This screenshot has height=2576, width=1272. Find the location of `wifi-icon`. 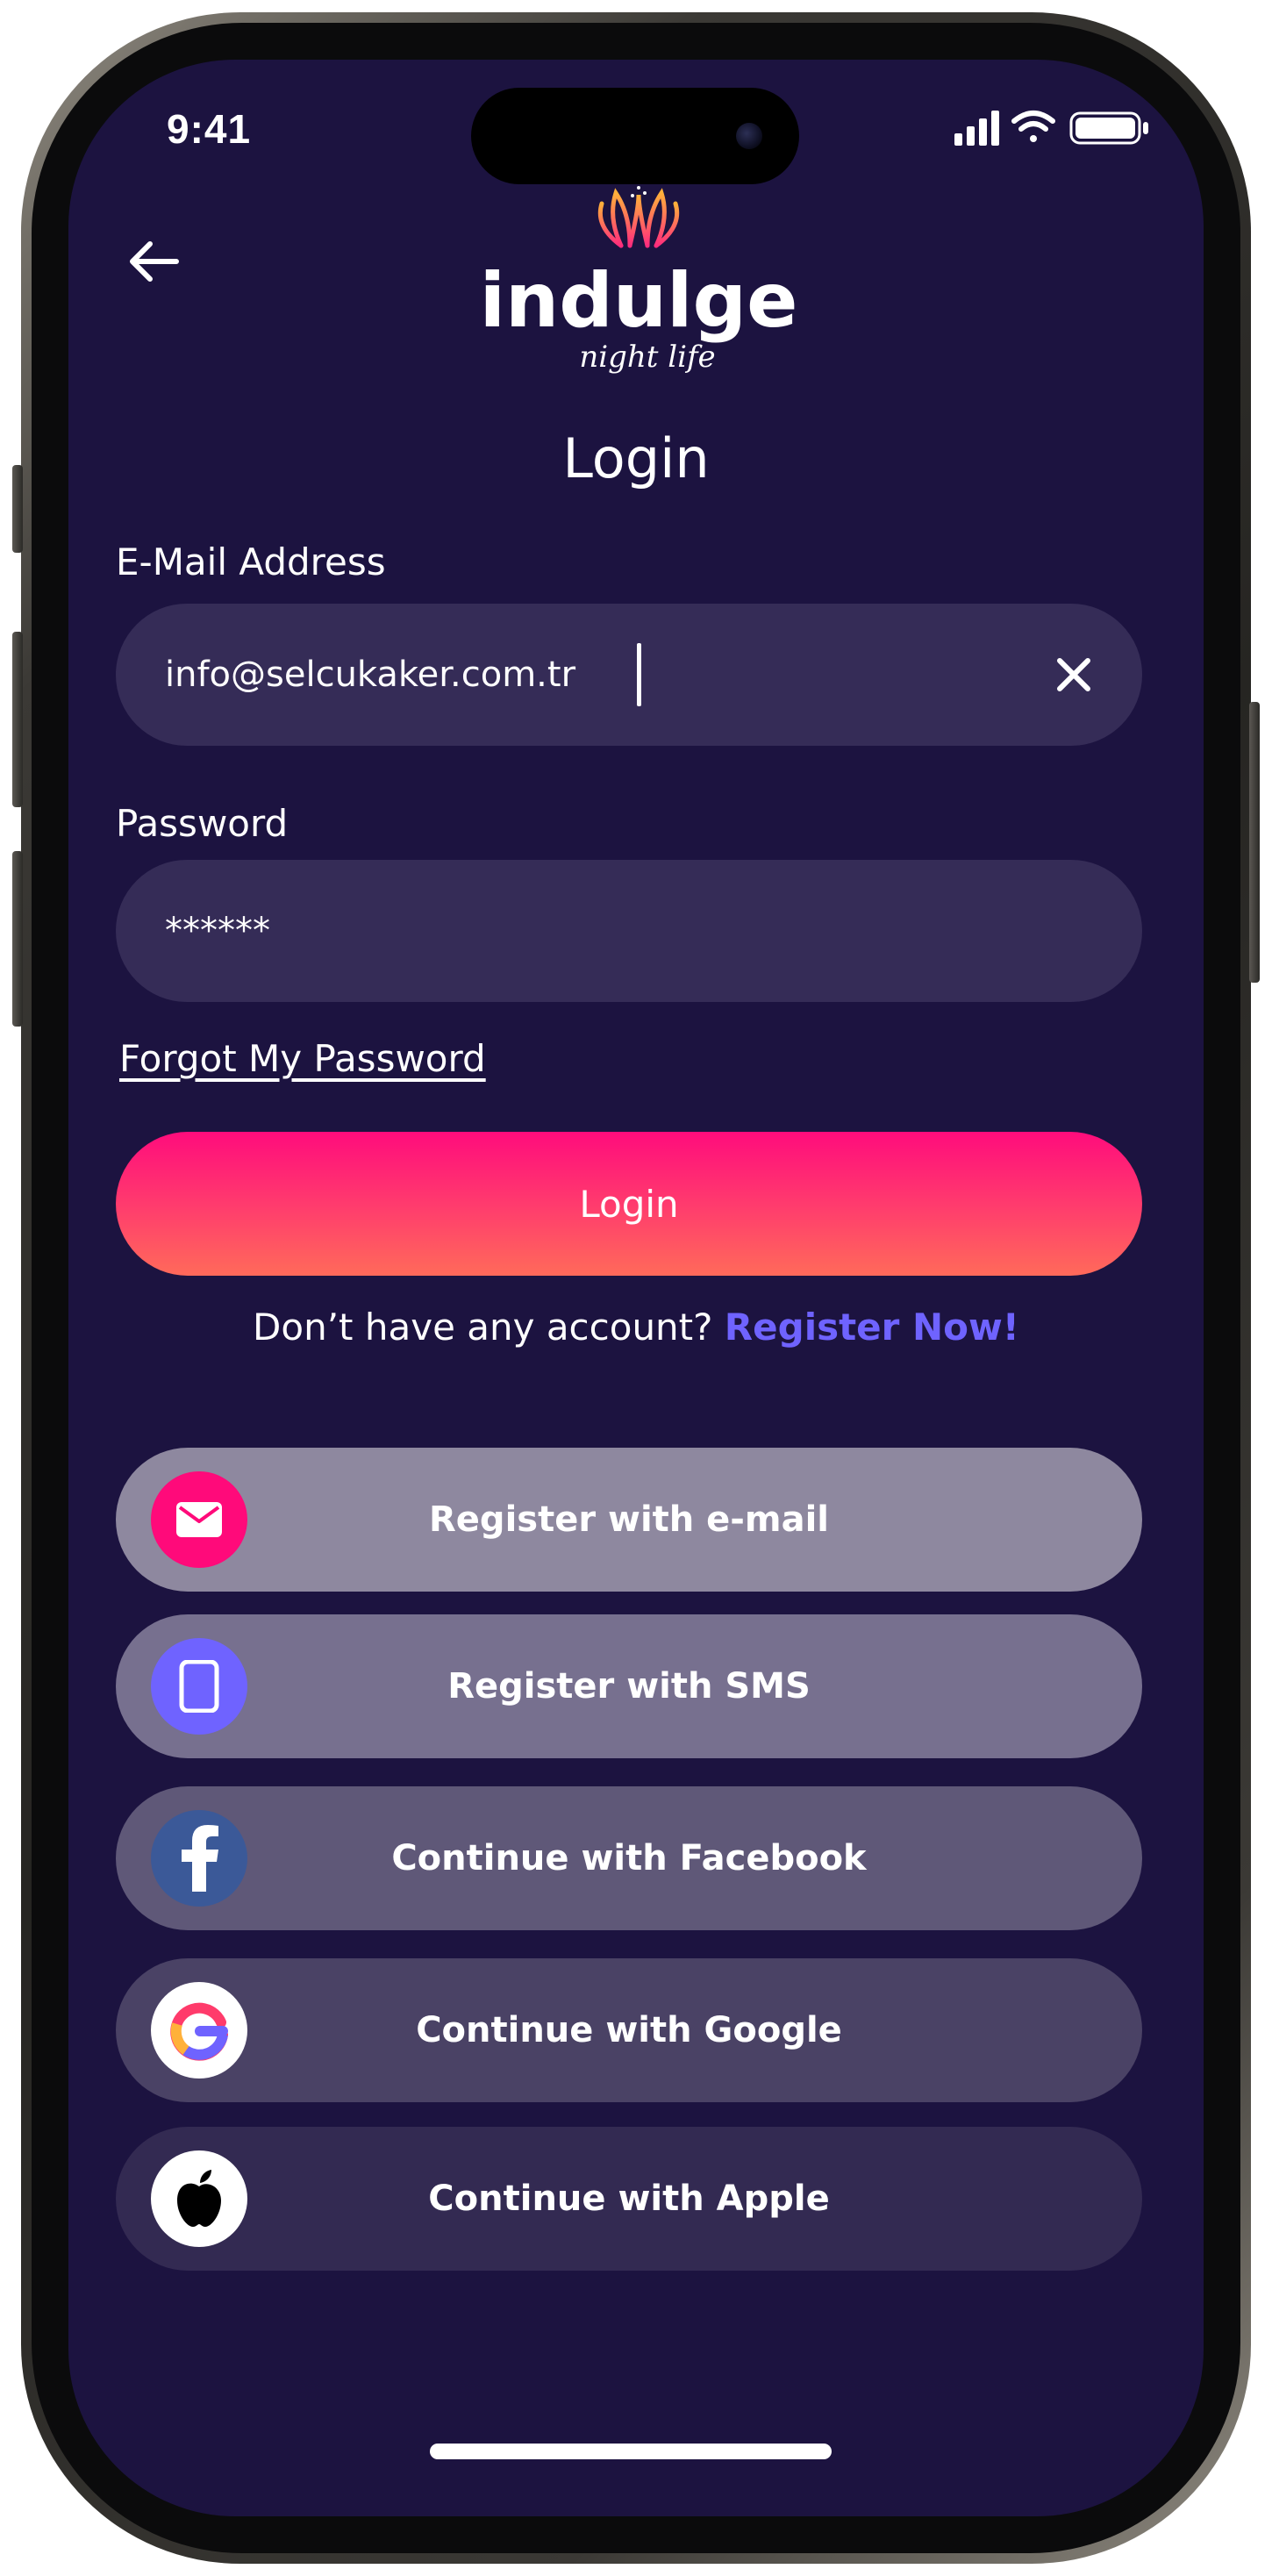

wifi-icon is located at coordinates (1033, 126).